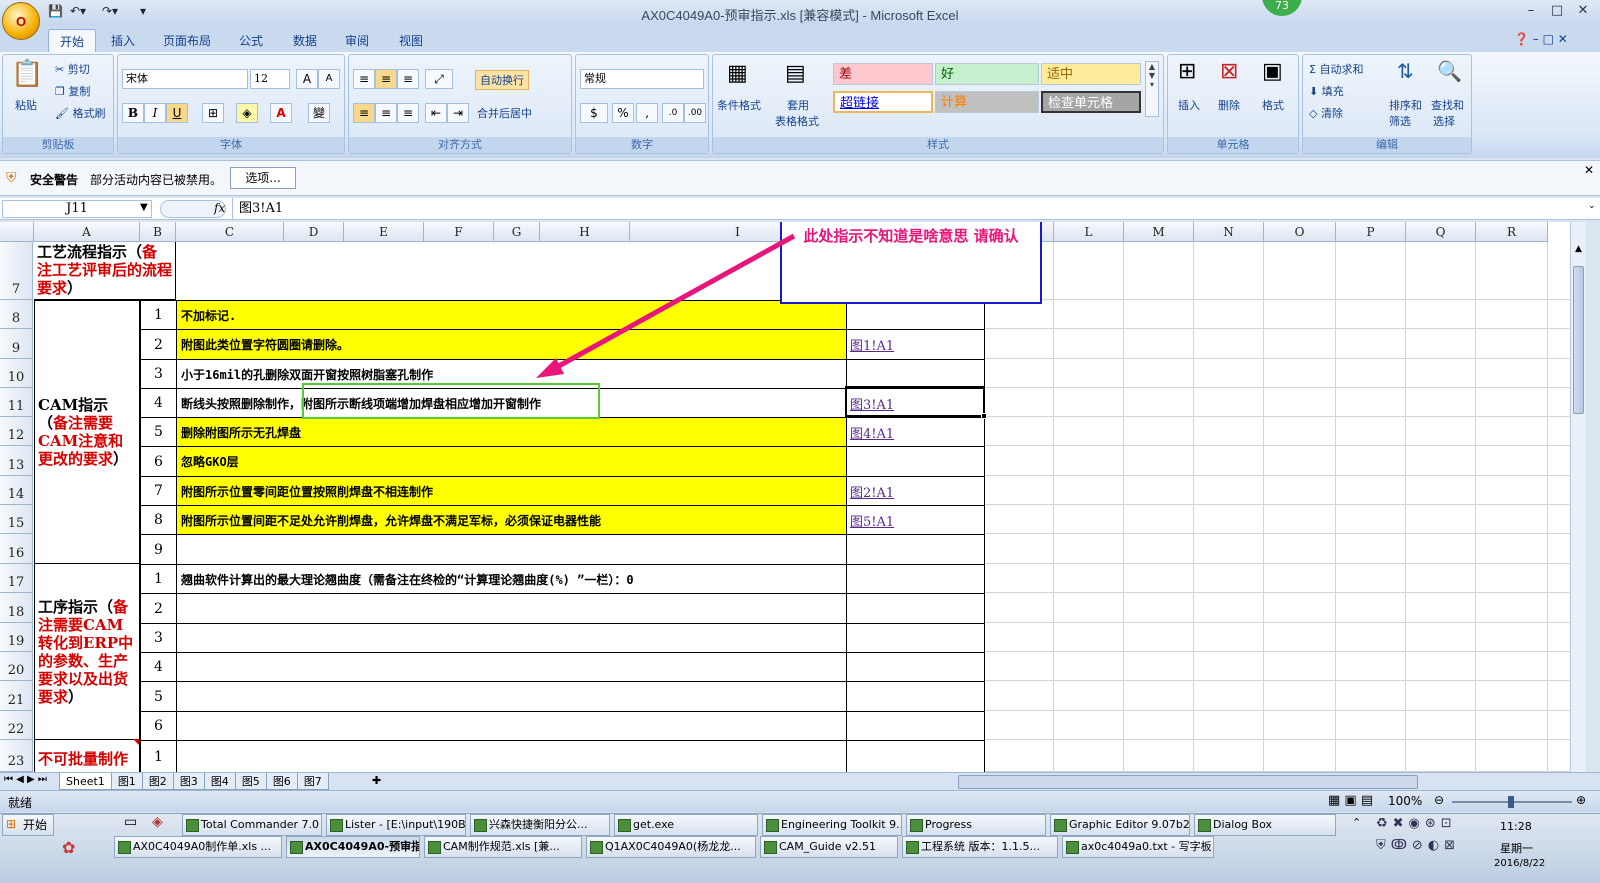 This screenshot has height=883, width=1600. What do you see at coordinates (1091, 74) in the screenshot?
I see `style-neutral: 适中` at bounding box center [1091, 74].